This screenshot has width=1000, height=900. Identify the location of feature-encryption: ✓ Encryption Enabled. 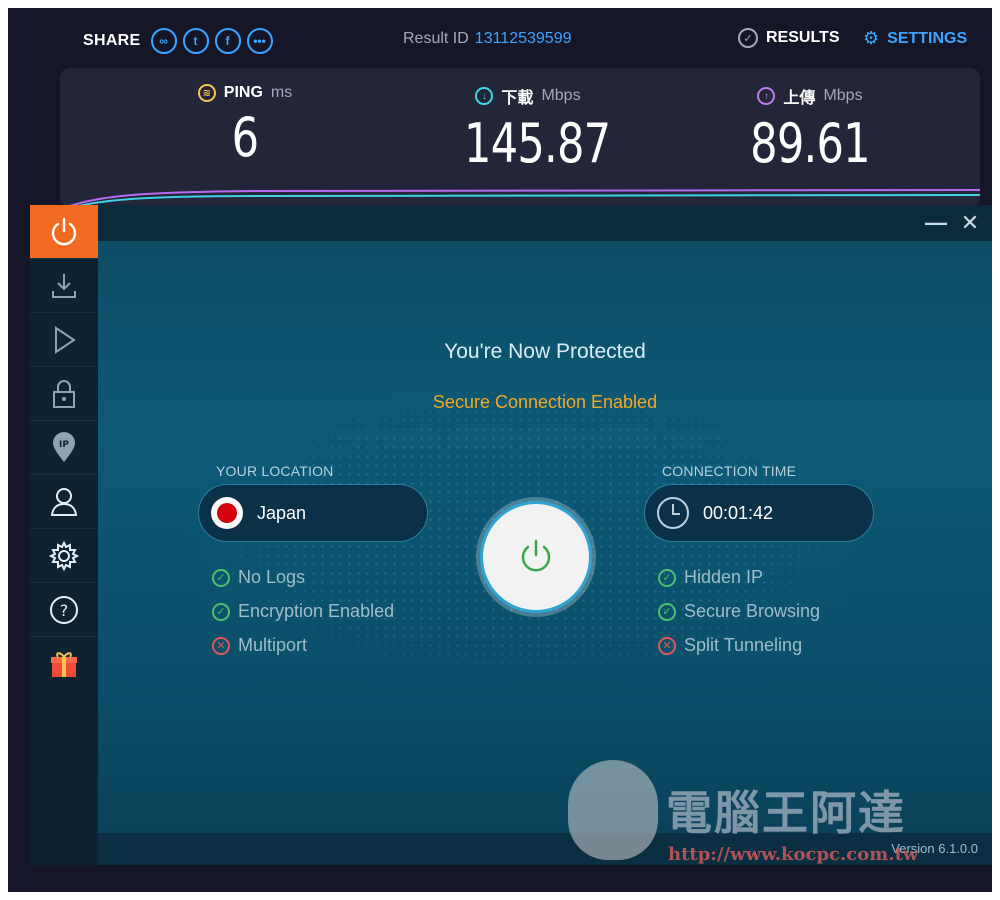
(303, 611).